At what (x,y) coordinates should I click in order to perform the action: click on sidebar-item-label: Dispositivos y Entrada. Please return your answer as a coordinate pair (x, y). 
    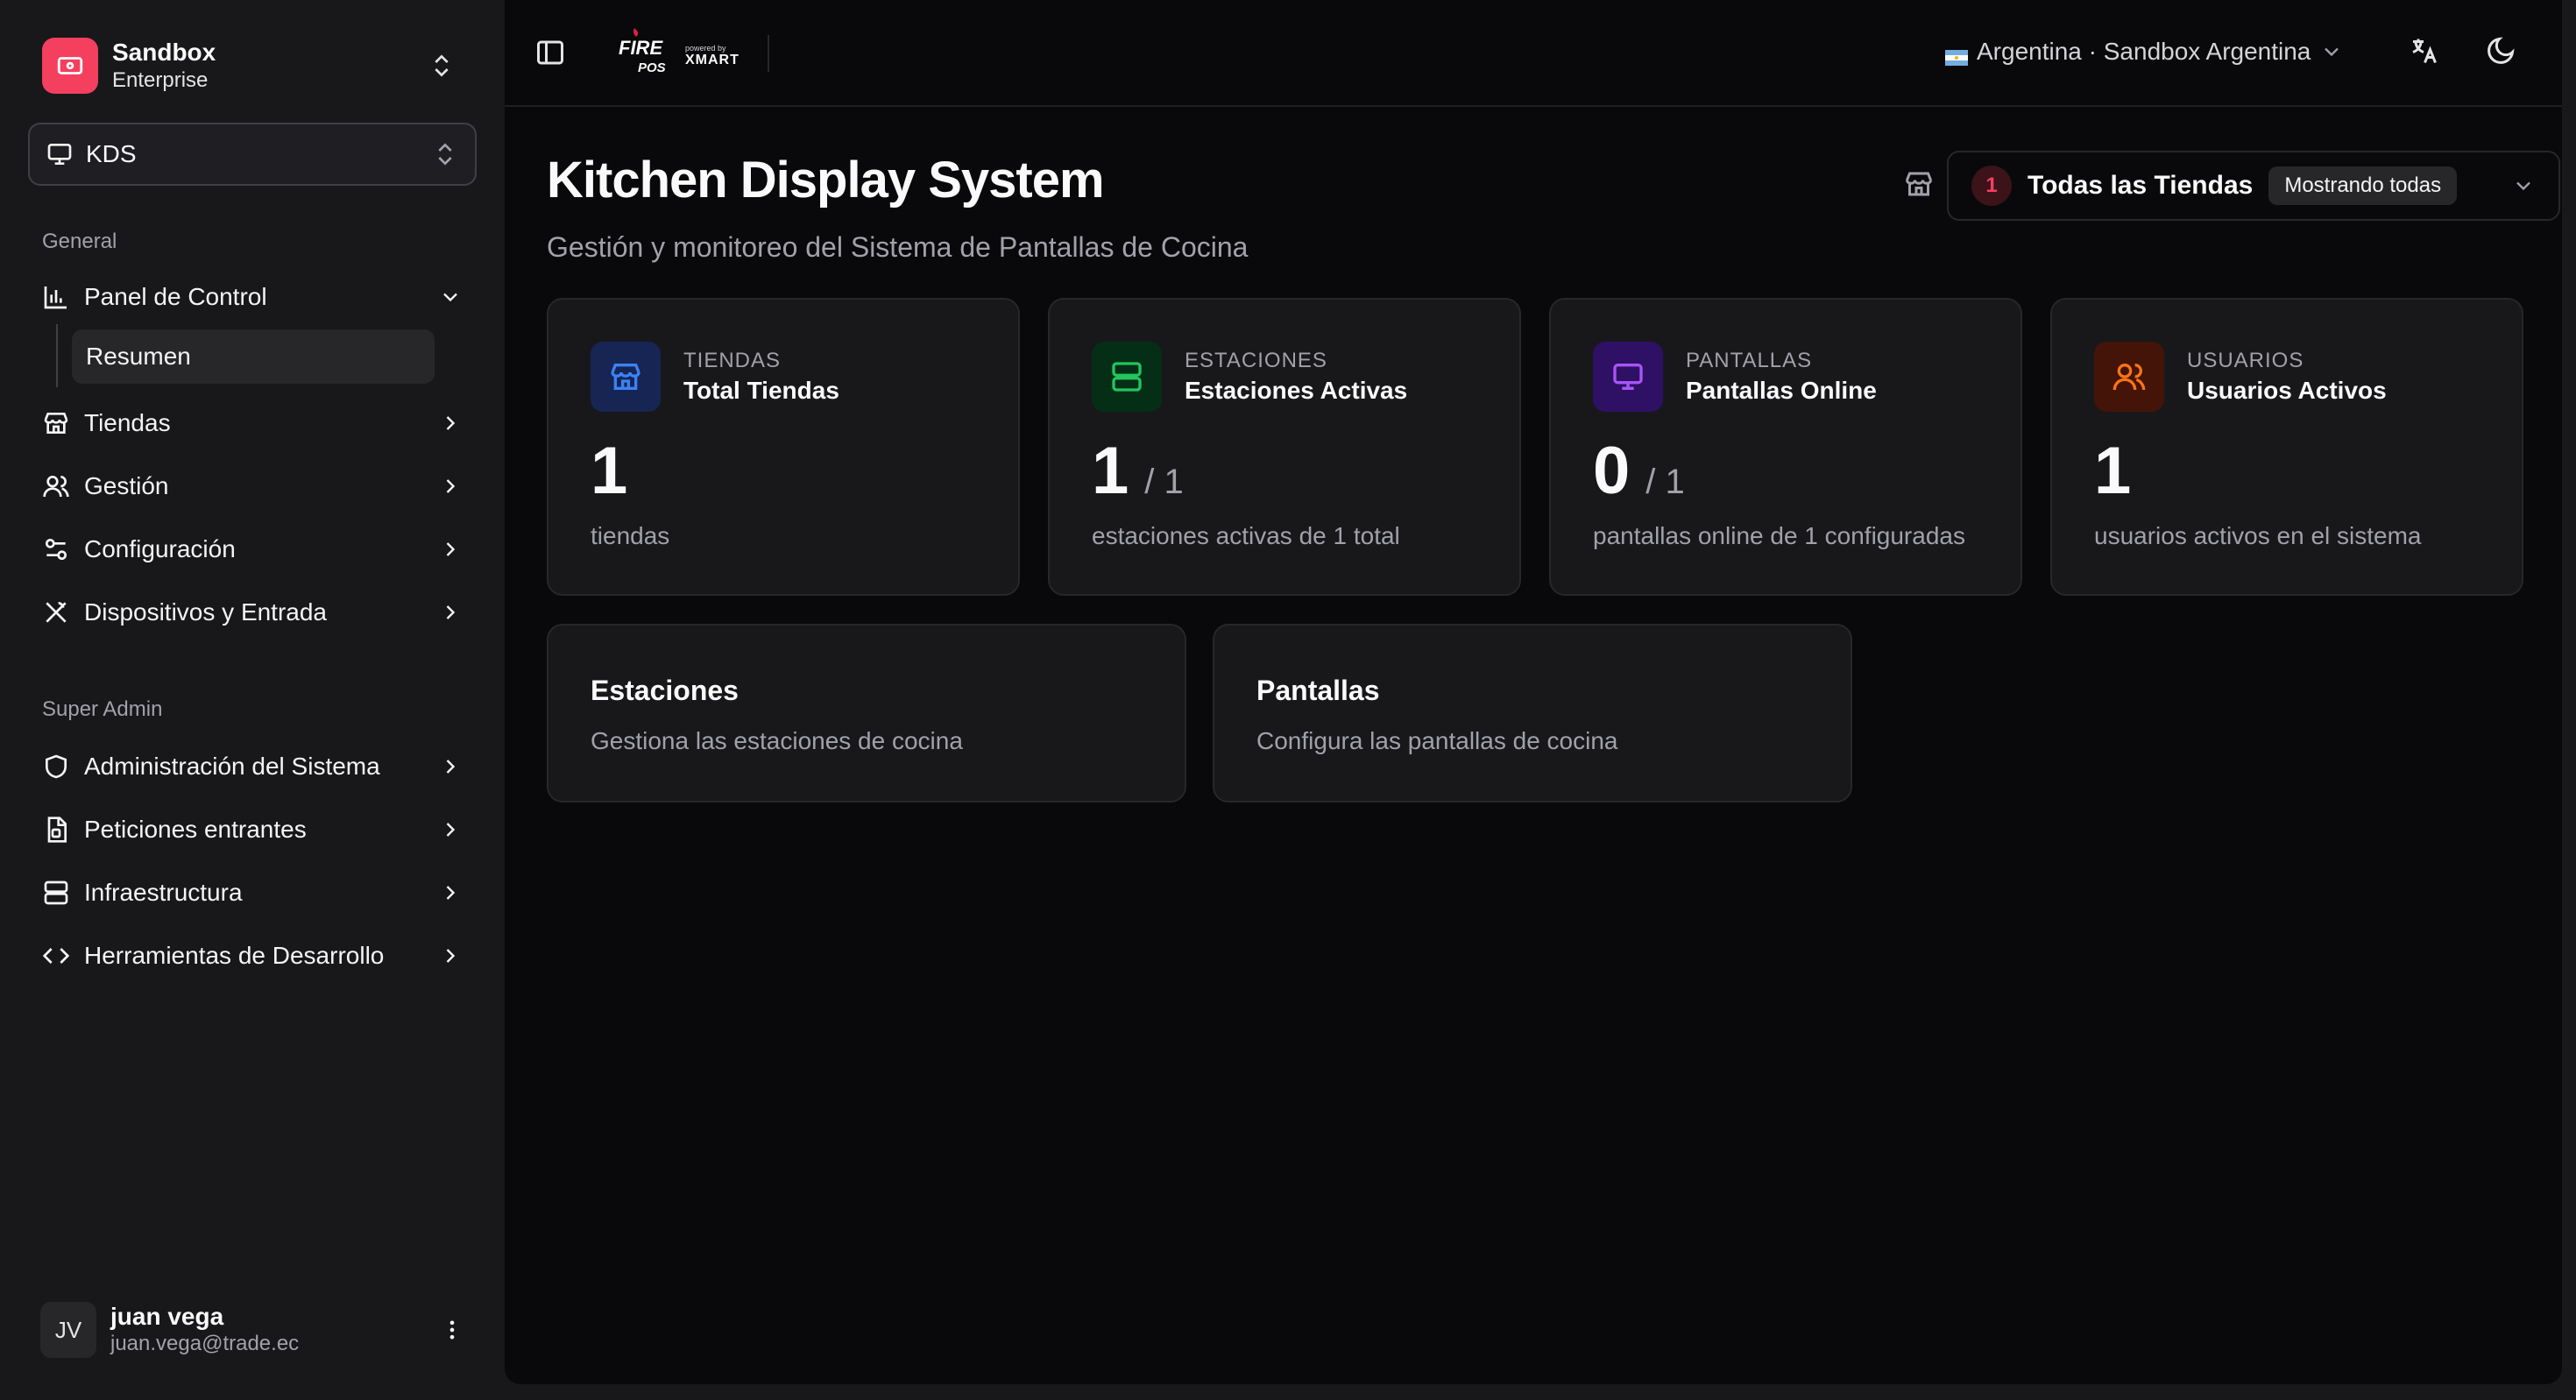
    Looking at the image, I should click on (206, 612).